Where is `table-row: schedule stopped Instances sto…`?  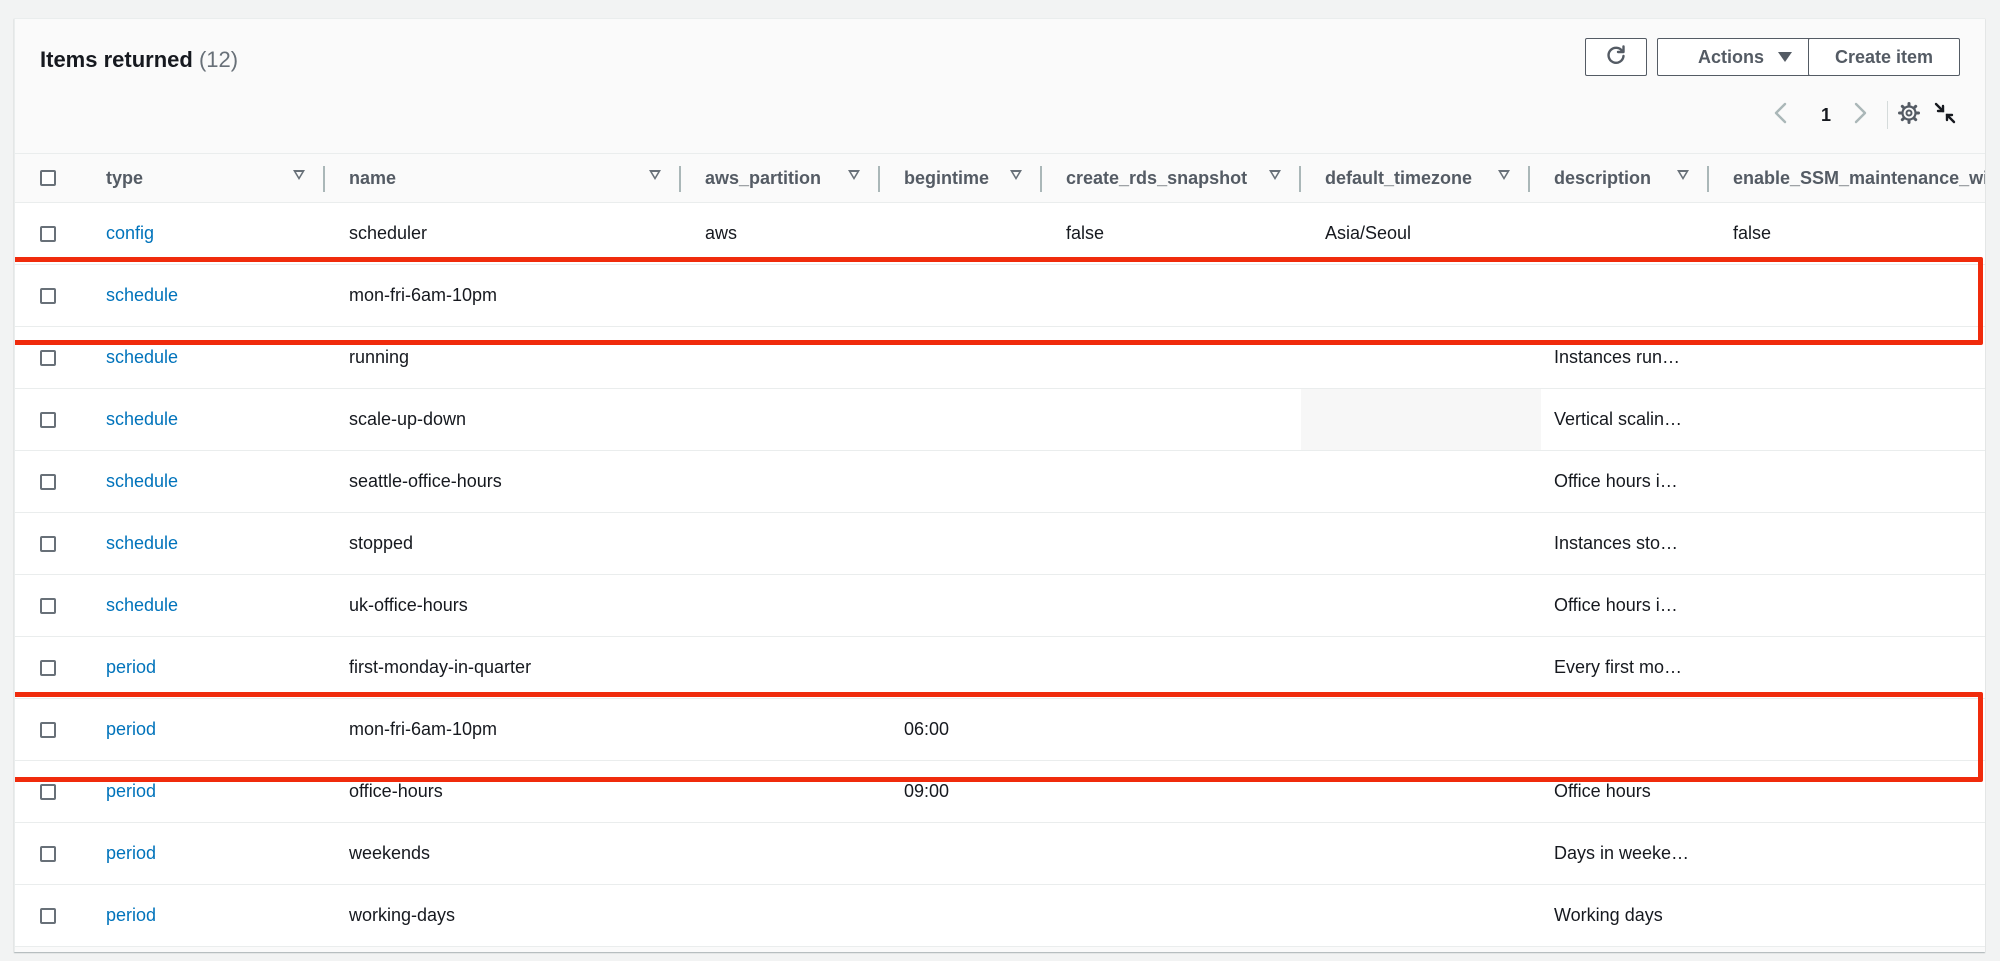
table-row: schedule stopped Instances sto… is located at coordinates (1000, 544).